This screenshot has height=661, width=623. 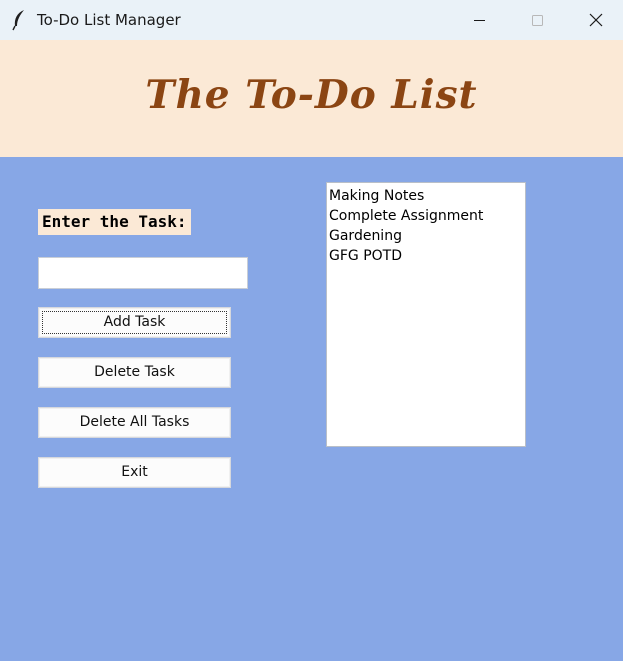 I want to click on minimize-icon, so click(x=479, y=20).